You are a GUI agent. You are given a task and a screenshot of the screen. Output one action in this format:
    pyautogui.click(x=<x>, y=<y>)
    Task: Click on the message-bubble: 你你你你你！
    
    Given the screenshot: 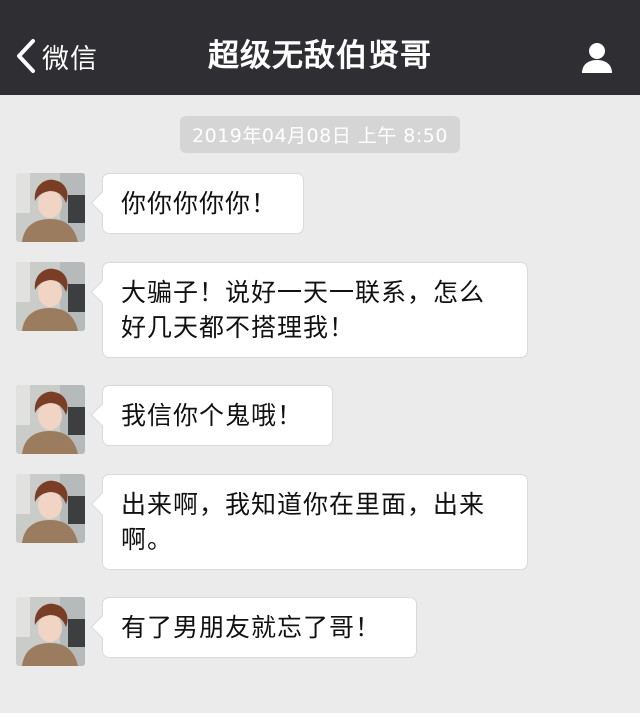 What is the action you would take?
    pyautogui.click(x=203, y=203)
    